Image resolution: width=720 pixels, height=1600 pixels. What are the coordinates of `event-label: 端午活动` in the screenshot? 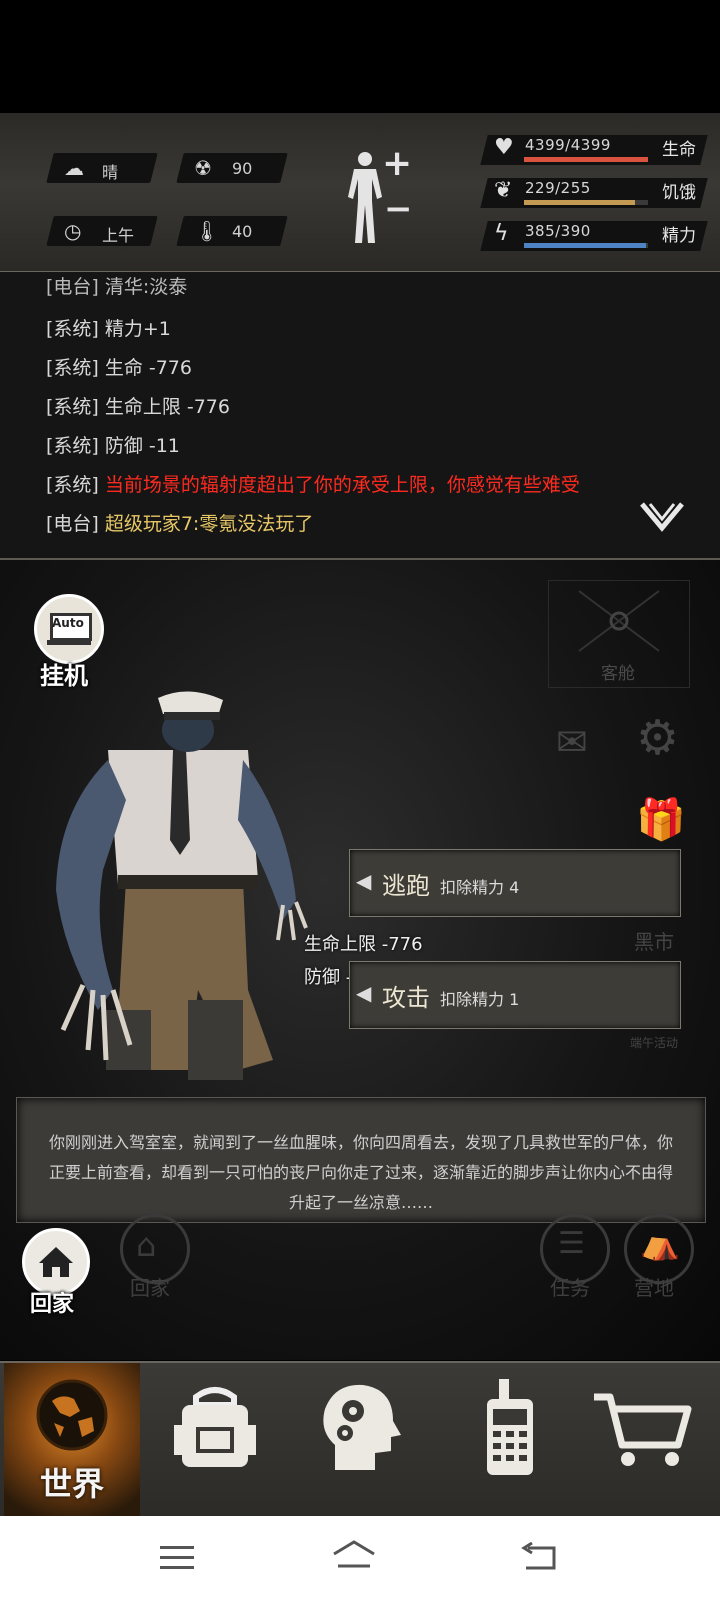 It's located at (654, 1042).